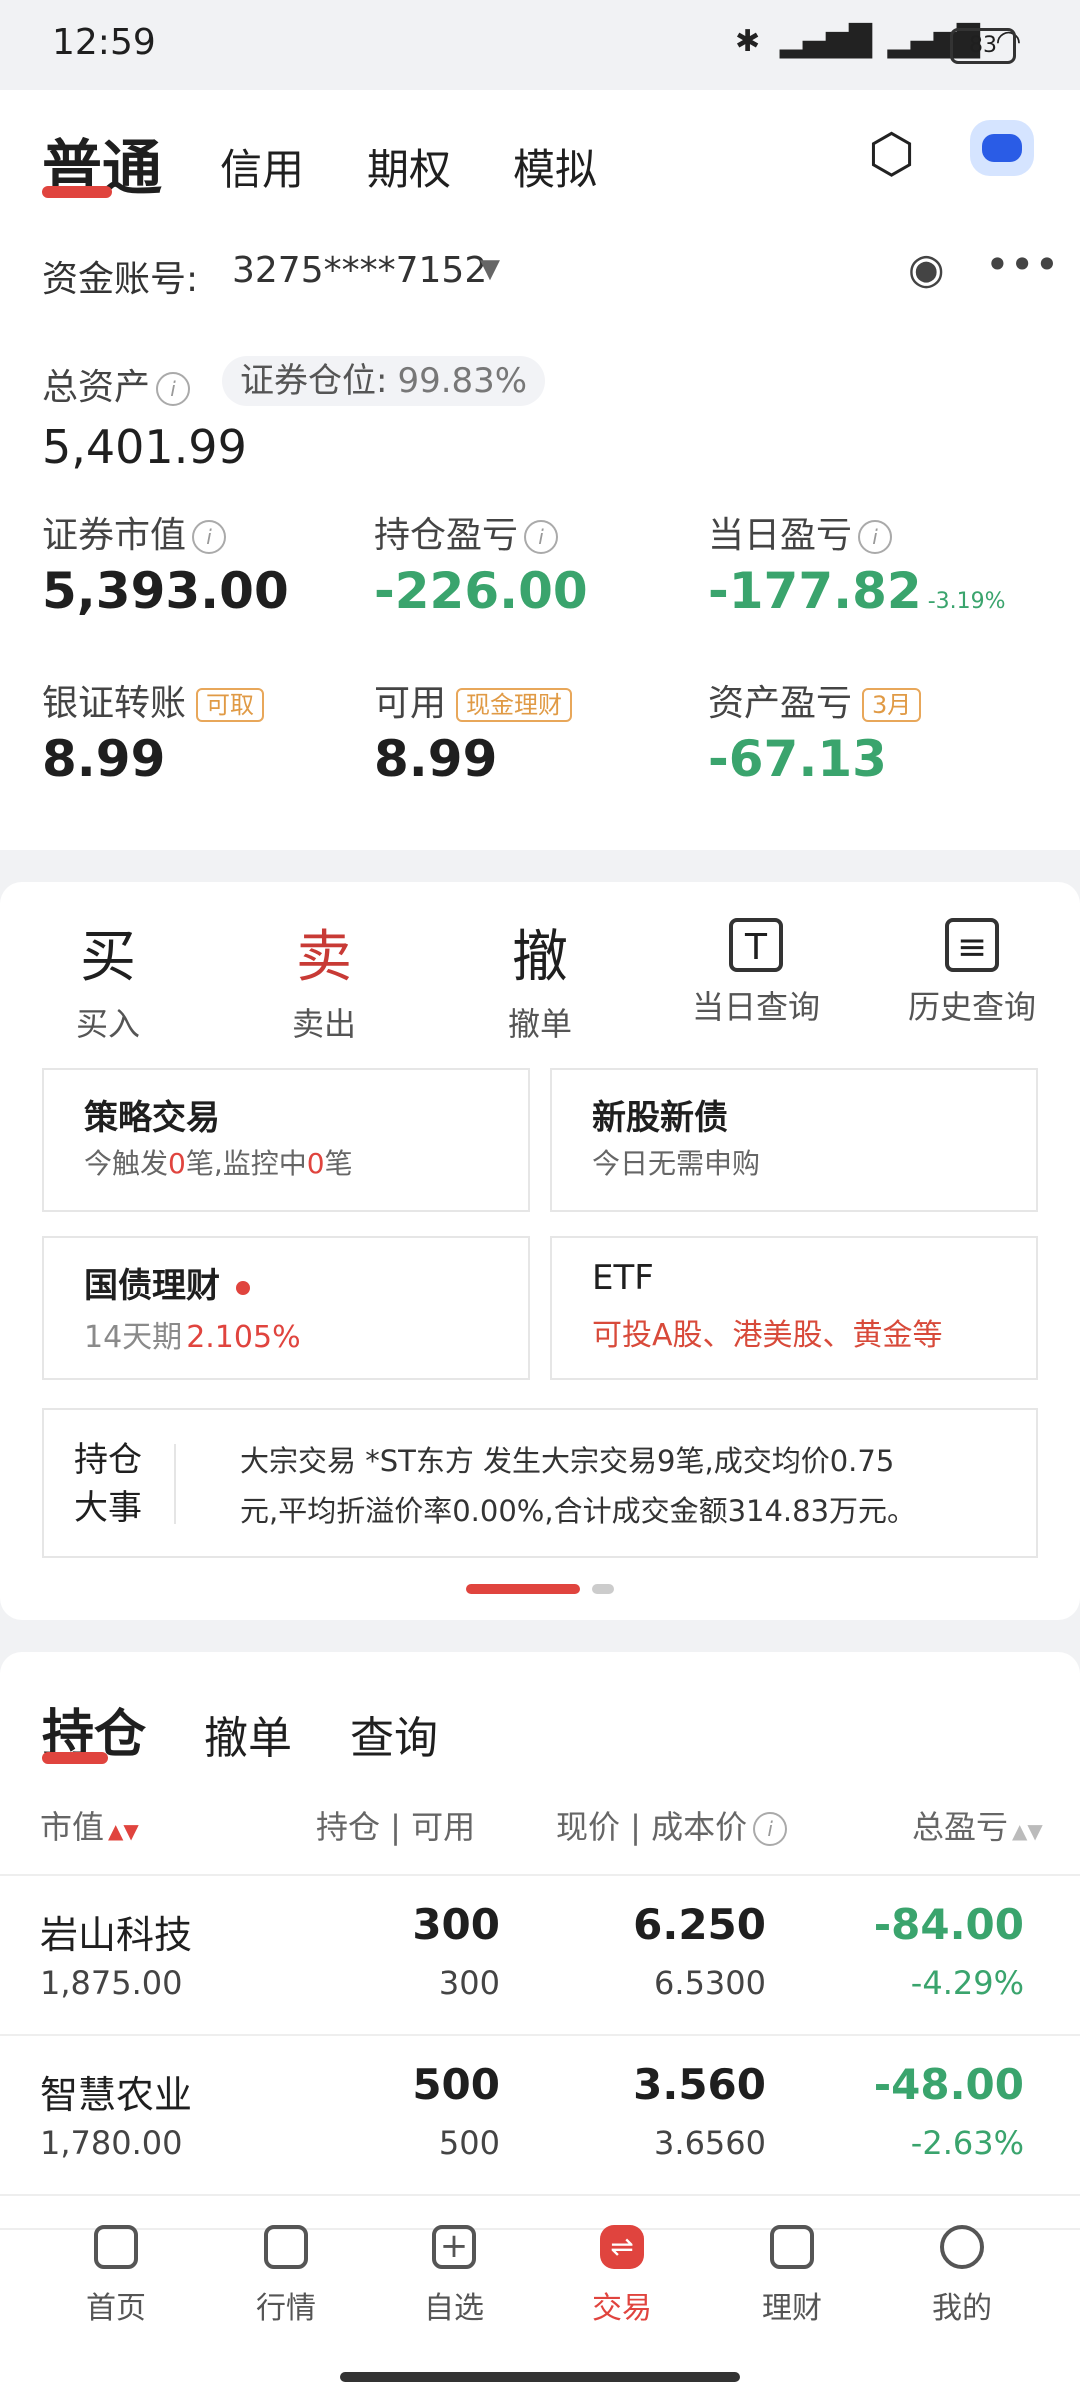 The width and height of the screenshot is (1080, 2402). Describe the element at coordinates (1022, 264) in the screenshot. I see `more-icon: •••` at that location.